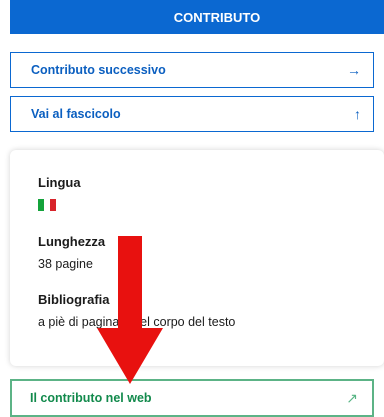 Image resolution: width=384 pixels, height=417 pixels. I want to click on language-field: Lingua, so click(59, 193).